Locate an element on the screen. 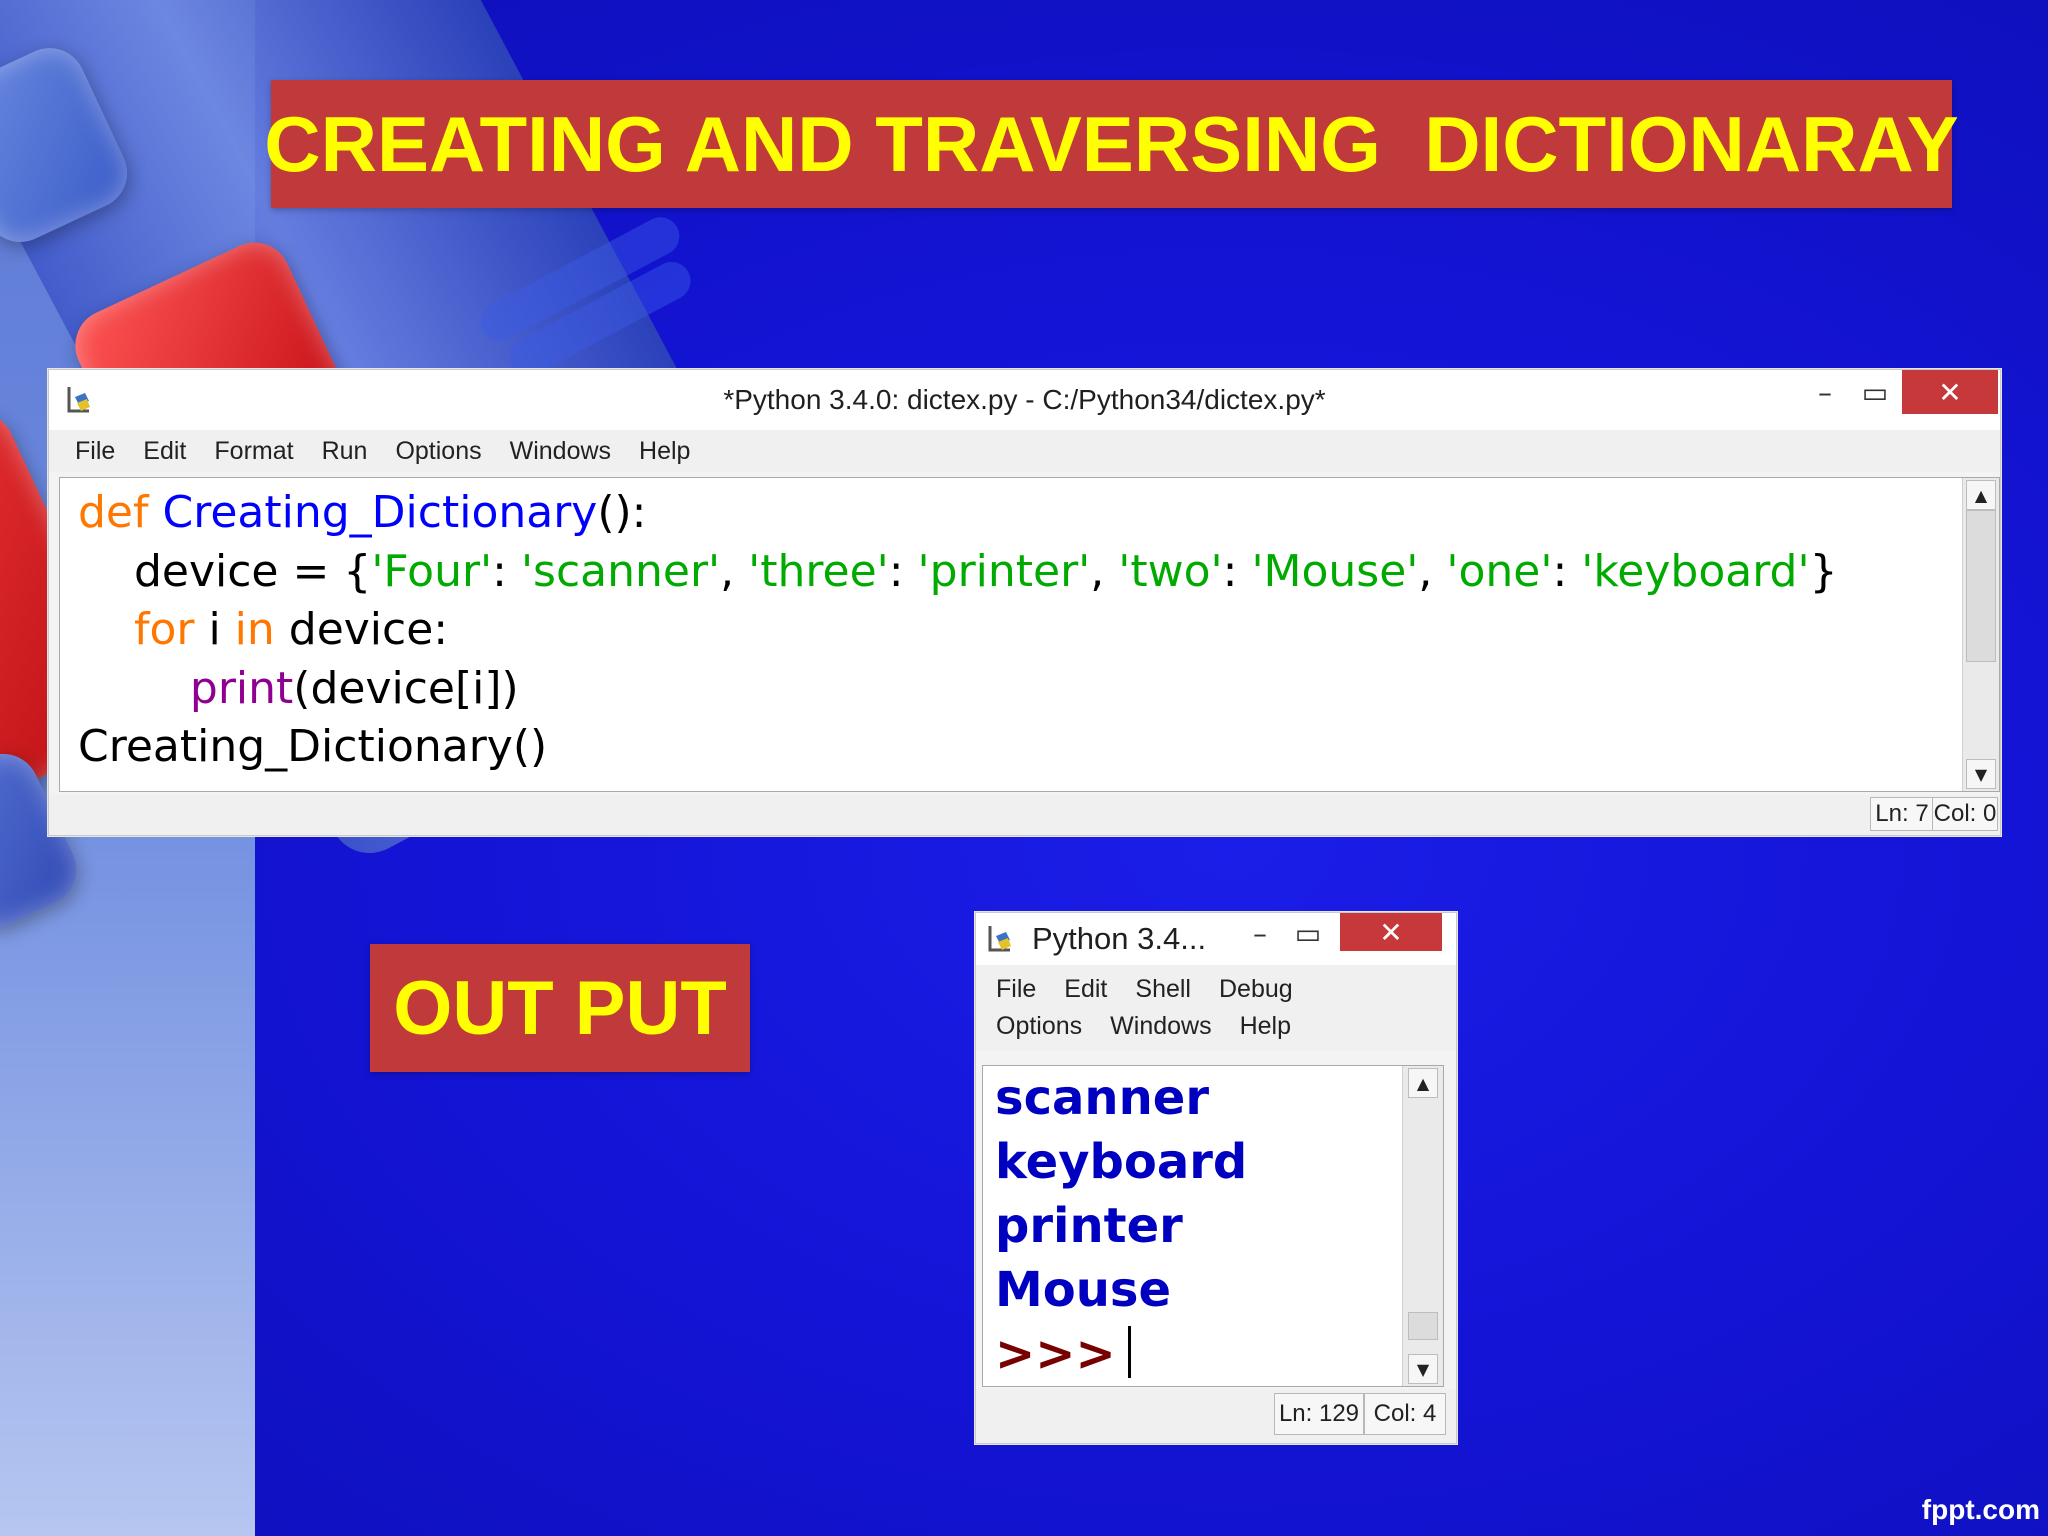  column-indicator: Col: 0 is located at coordinates (1965, 814).